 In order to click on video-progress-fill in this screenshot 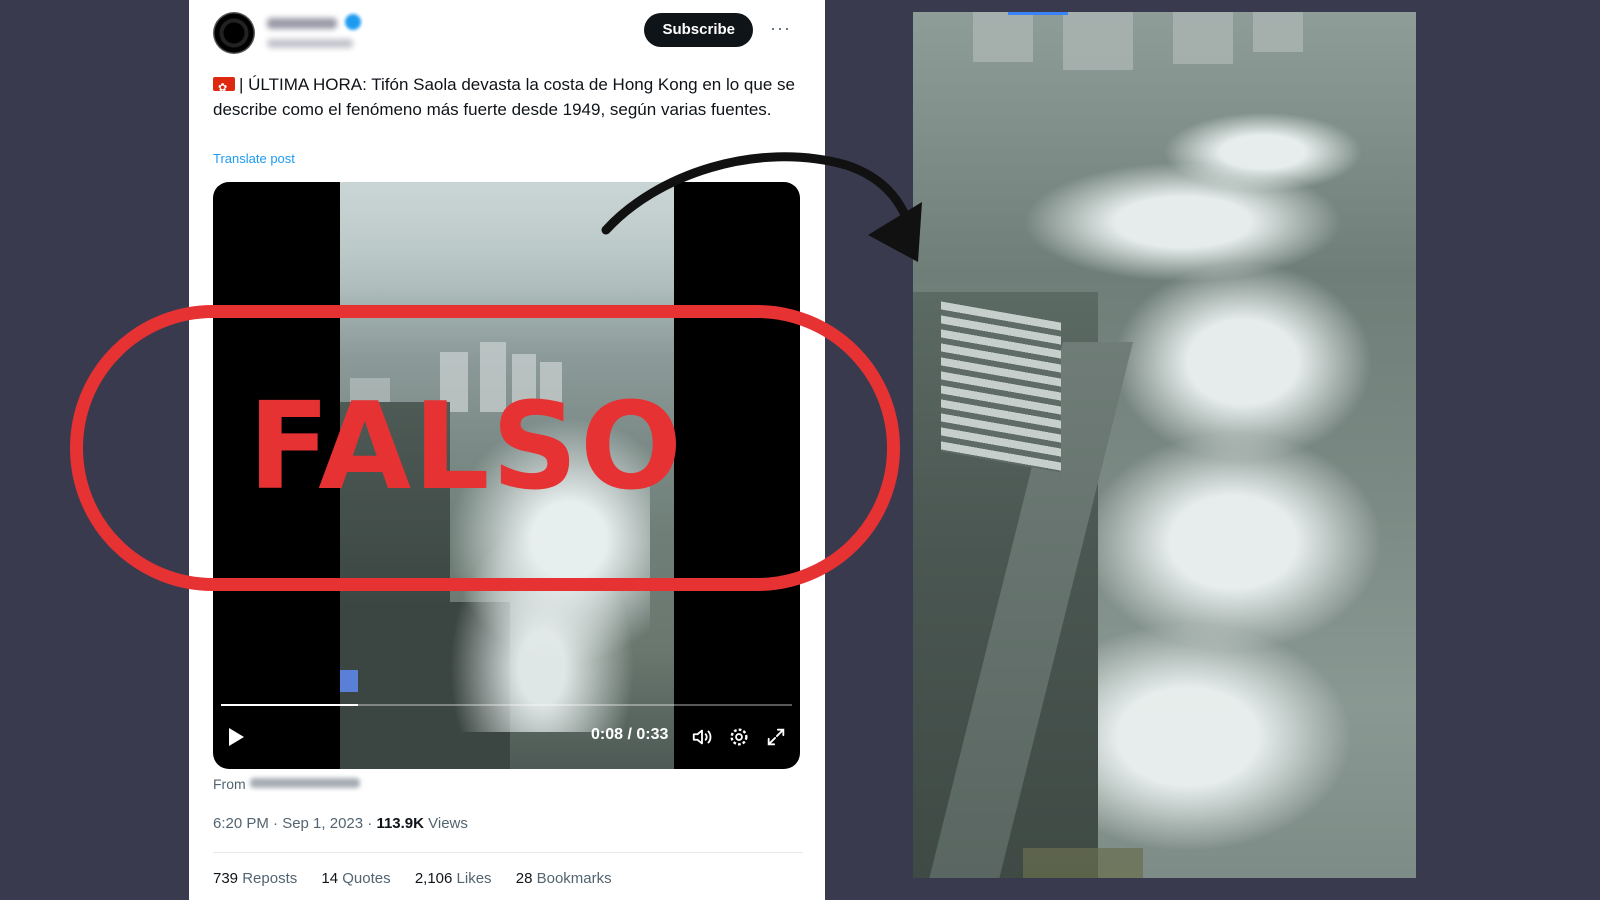, I will do `click(290, 705)`.